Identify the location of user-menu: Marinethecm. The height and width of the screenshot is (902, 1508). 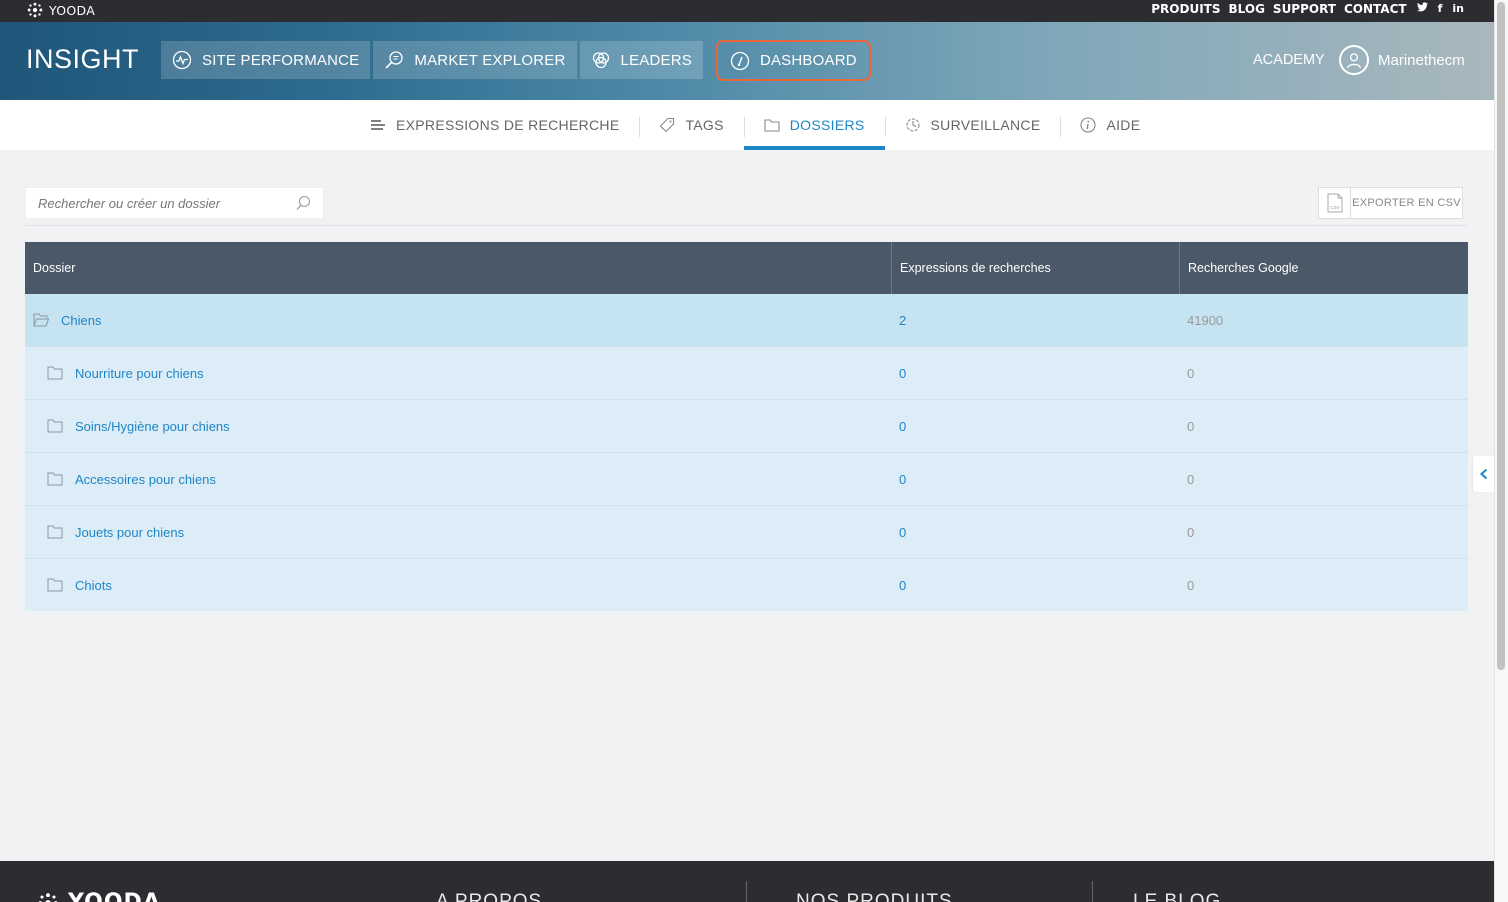
(1402, 60).